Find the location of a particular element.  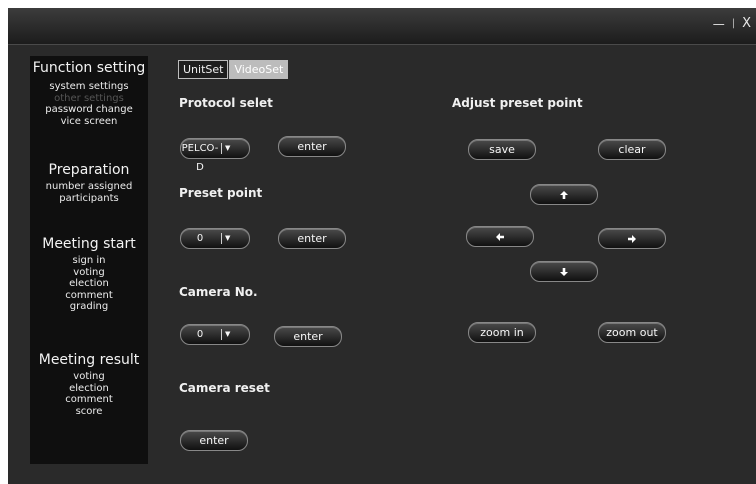

window-controls: — | X is located at coordinates (732, 23).